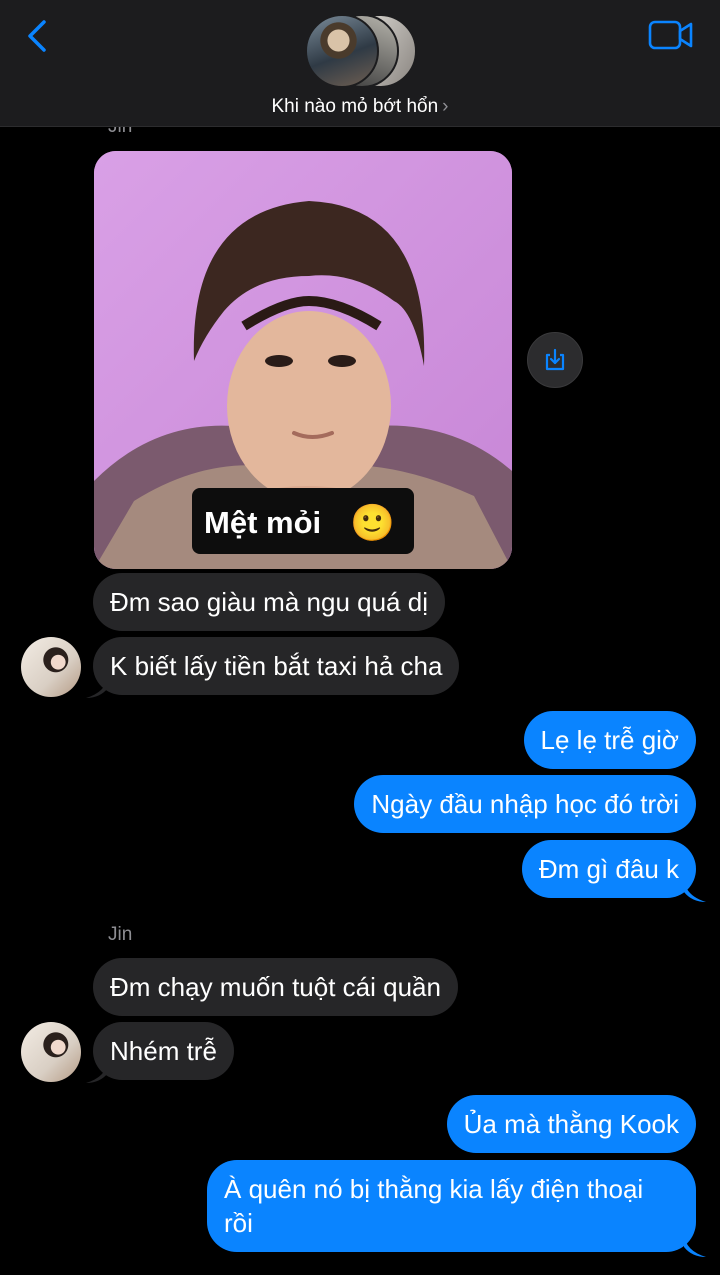 The image size is (720, 1275). I want to click on video-call-button, so click(671, 35).